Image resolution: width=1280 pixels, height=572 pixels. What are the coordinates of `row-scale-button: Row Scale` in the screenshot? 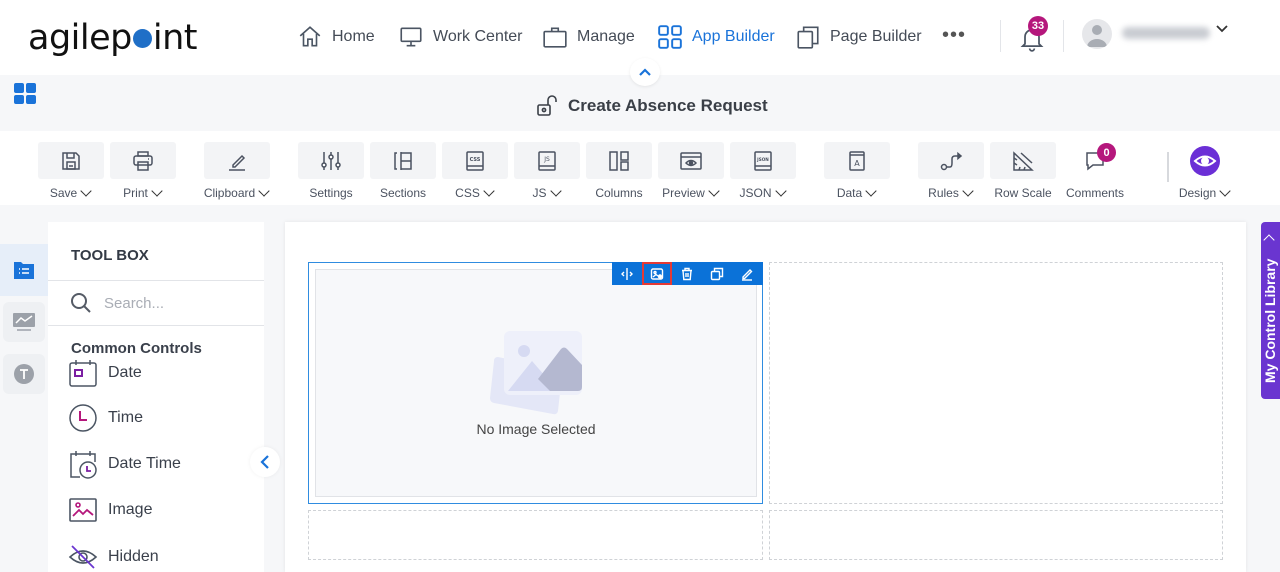 It's located at (1023, 171).